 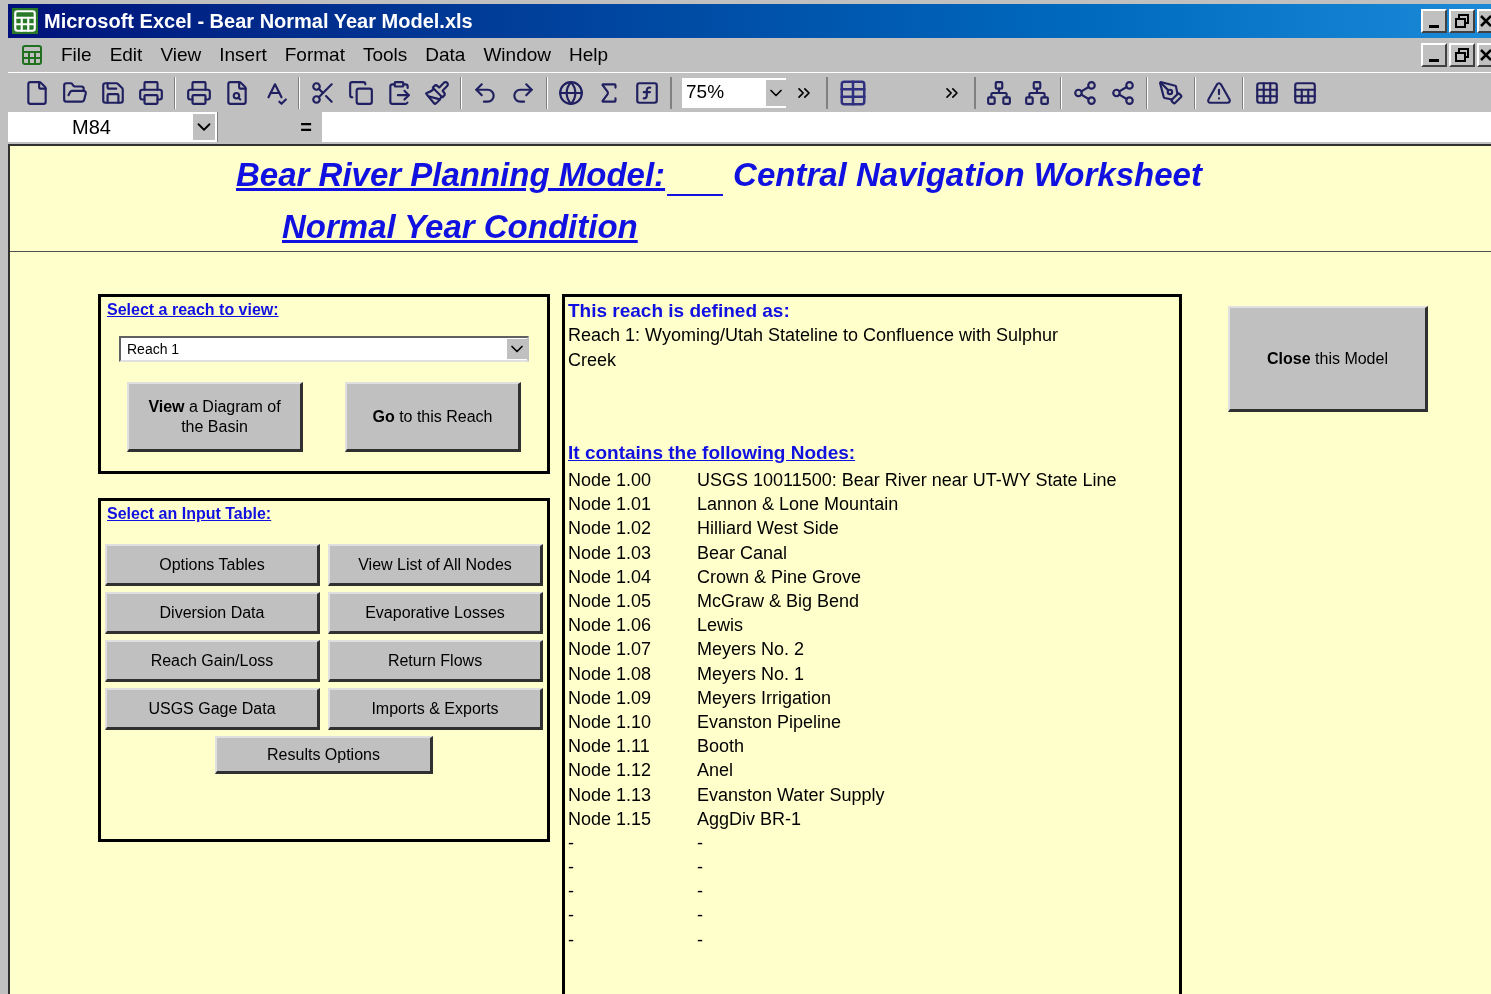 I want to click on globe-icon, so click(x=571, y=92).